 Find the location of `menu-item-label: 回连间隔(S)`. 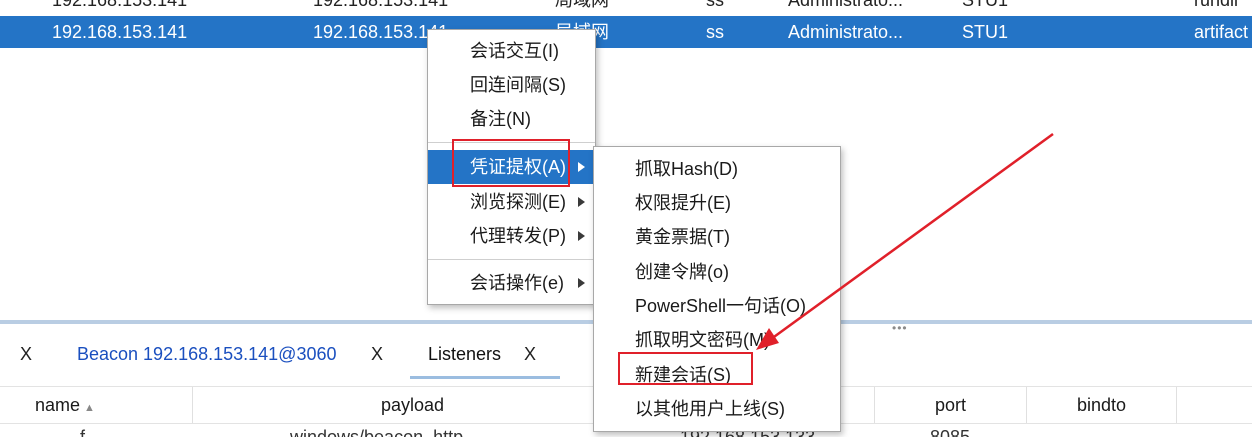

menu-item-label: 回连间隔(S) is located at coordinates (518, 85).